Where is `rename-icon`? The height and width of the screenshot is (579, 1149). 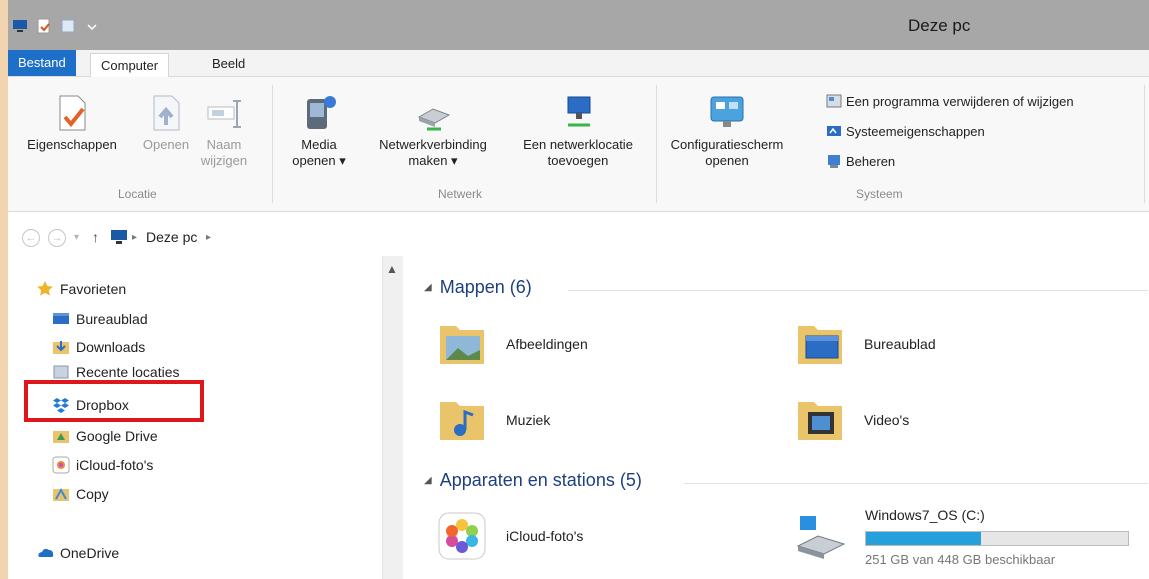 rename-icon is located at coordinates (224, 113).